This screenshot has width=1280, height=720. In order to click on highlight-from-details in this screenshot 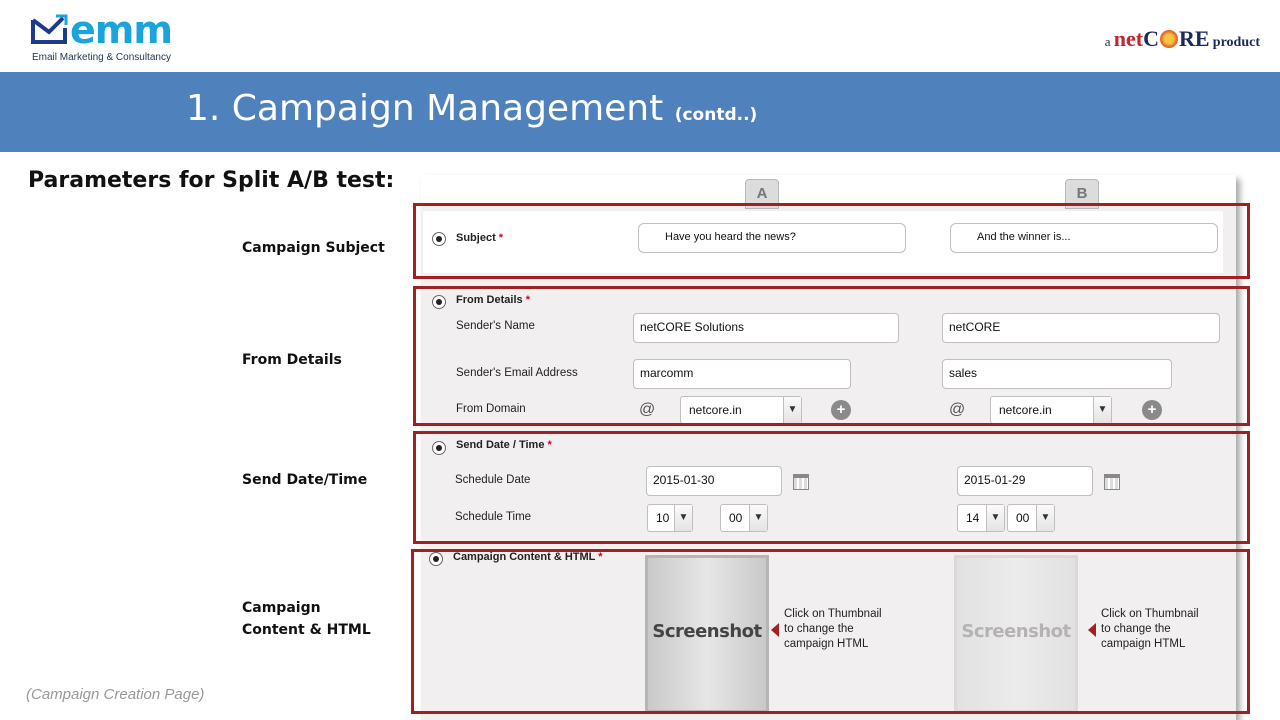, I will do `click(831, 356)`.